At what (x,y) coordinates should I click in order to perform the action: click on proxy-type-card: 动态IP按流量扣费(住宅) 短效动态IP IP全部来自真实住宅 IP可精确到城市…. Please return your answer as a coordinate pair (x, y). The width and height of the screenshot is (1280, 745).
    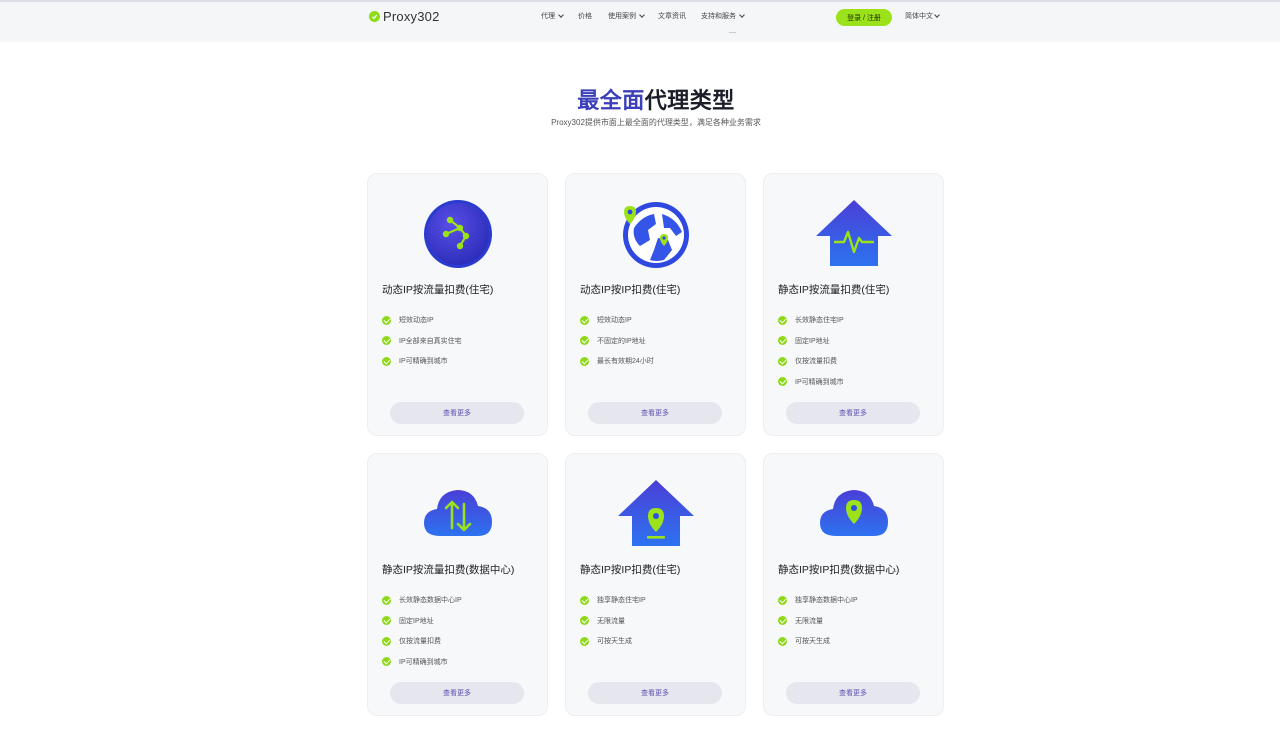
    Looking at the image, I should click on (457, 304).